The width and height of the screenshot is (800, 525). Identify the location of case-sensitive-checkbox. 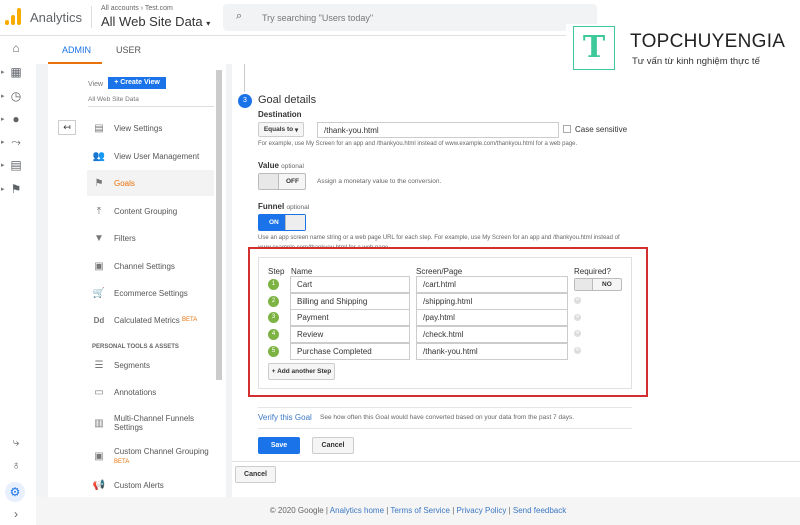
(567, 129).